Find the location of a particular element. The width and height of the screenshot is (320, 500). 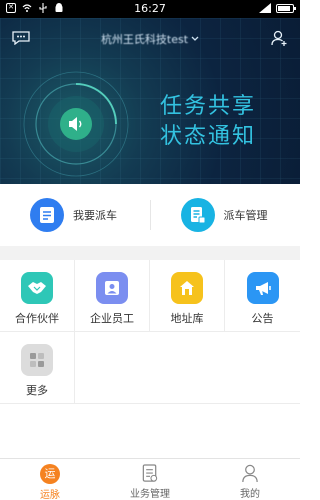

dispatch-request-icon is located at coordinates (47, 215).